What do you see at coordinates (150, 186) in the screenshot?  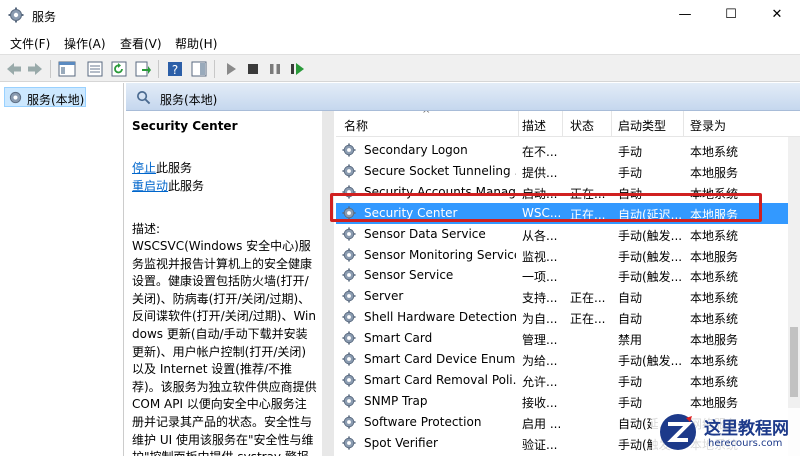 I see `restart-service-link: 重启动` at bounding box center [150, 186].